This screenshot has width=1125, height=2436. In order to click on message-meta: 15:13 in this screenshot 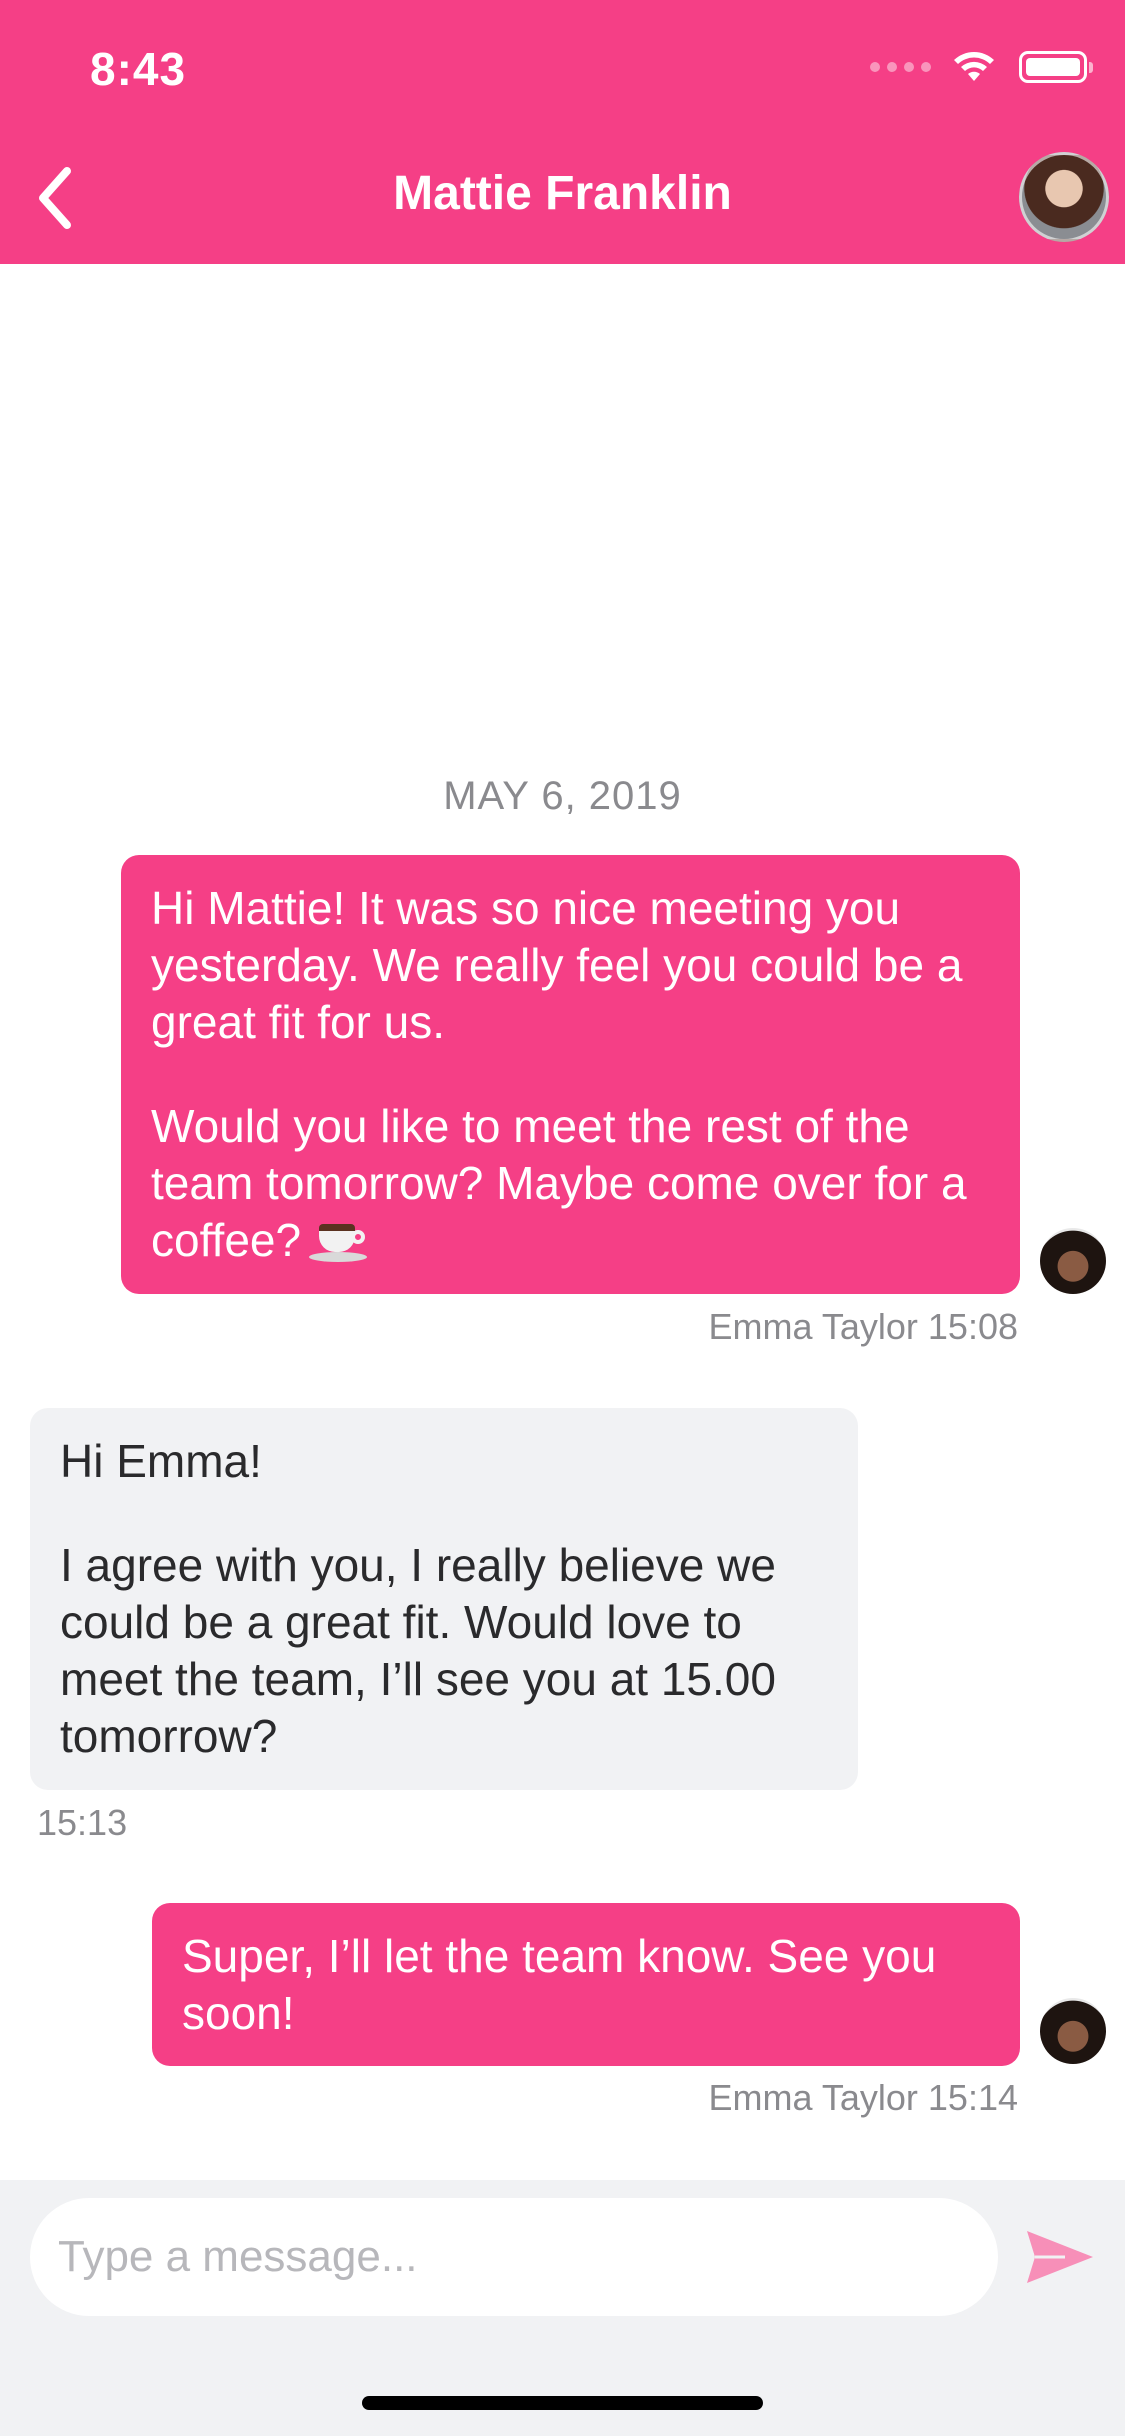, I will do `click(82, 1822)`.